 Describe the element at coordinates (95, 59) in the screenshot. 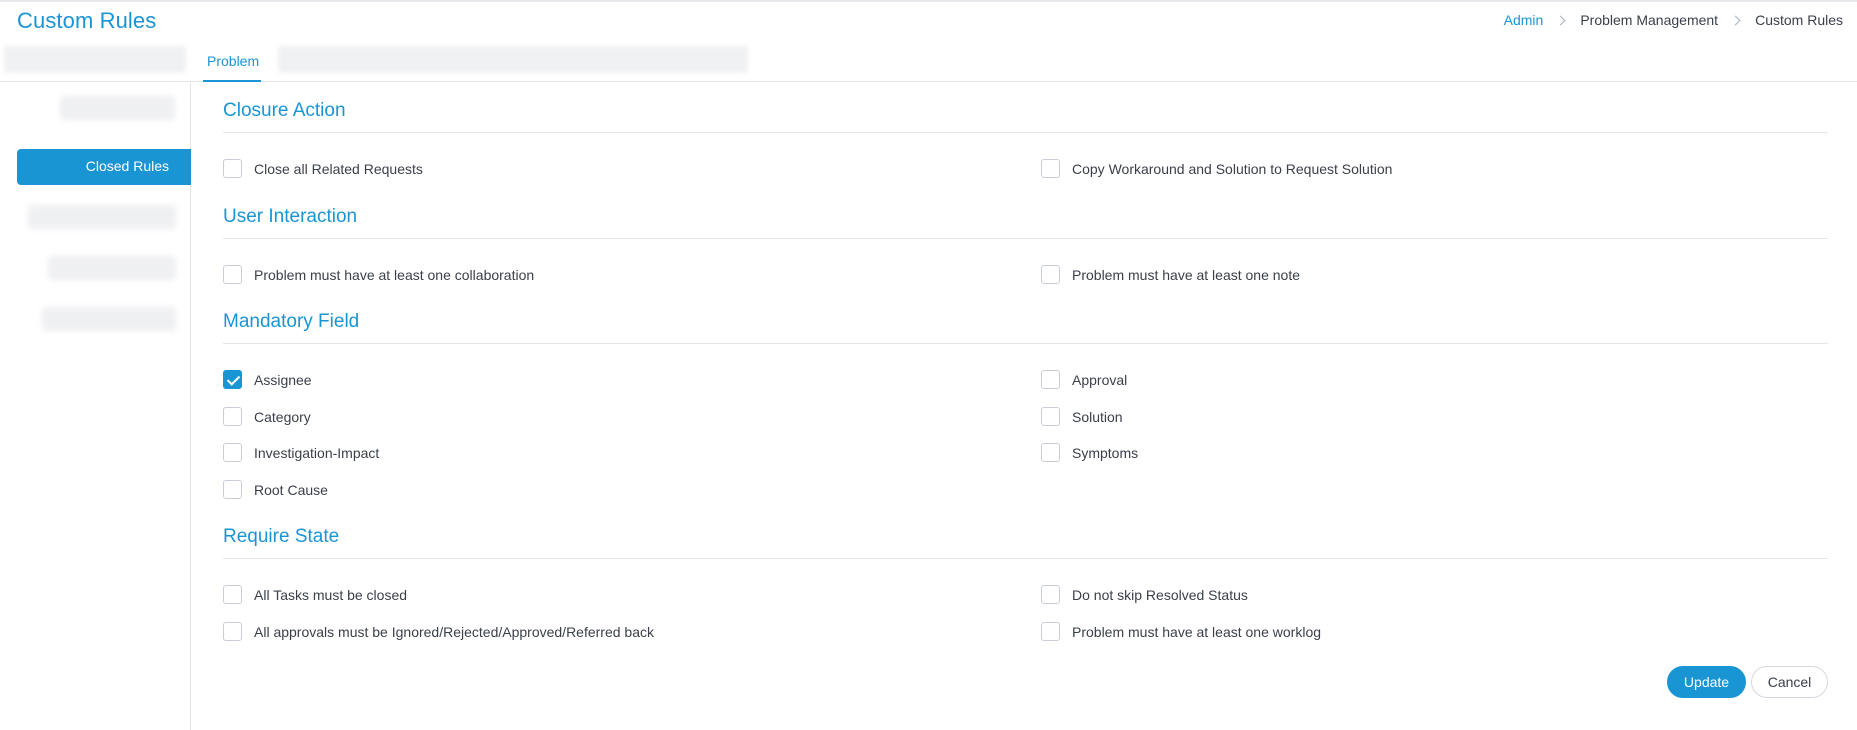

I see `tab-obscured` at that location.